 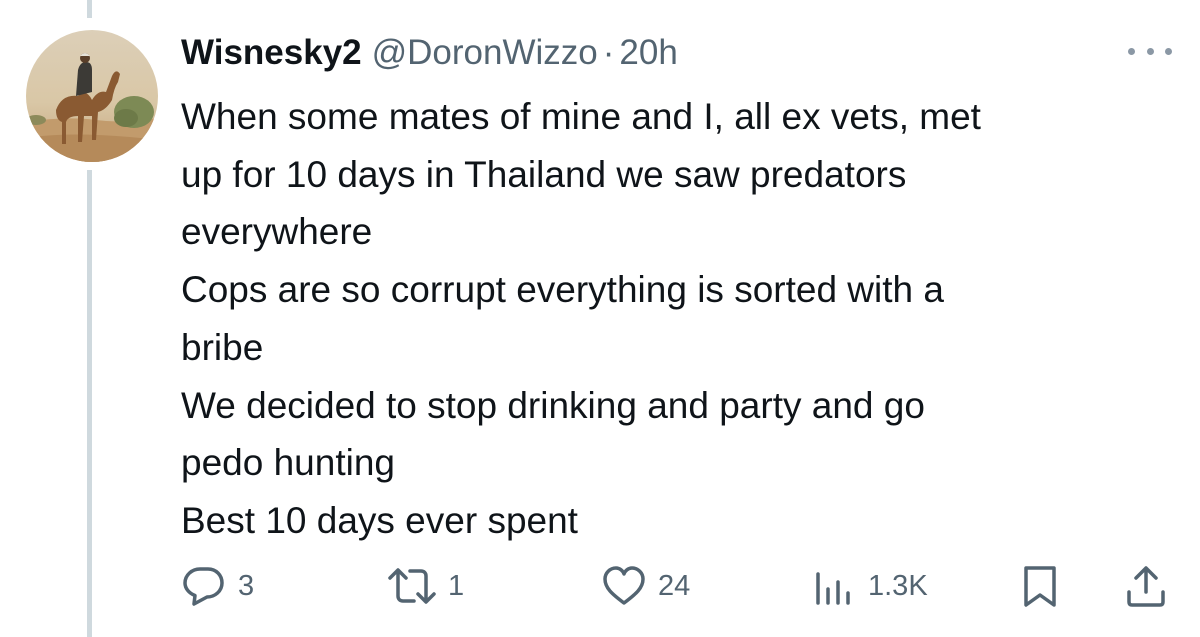 I want to click on share-upload-icon, so click(x=1146, y=586).